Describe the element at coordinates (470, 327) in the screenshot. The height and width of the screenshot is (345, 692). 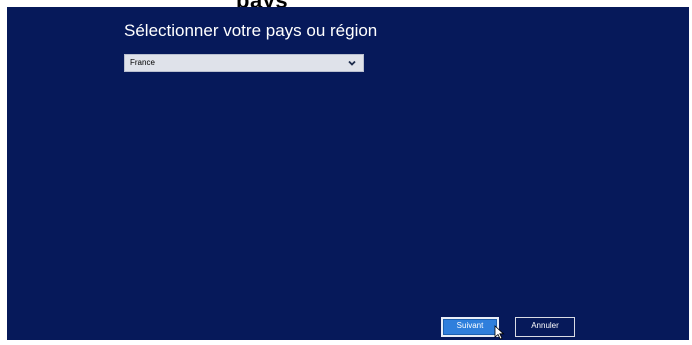
I see `next-button: Suivant` at that location.